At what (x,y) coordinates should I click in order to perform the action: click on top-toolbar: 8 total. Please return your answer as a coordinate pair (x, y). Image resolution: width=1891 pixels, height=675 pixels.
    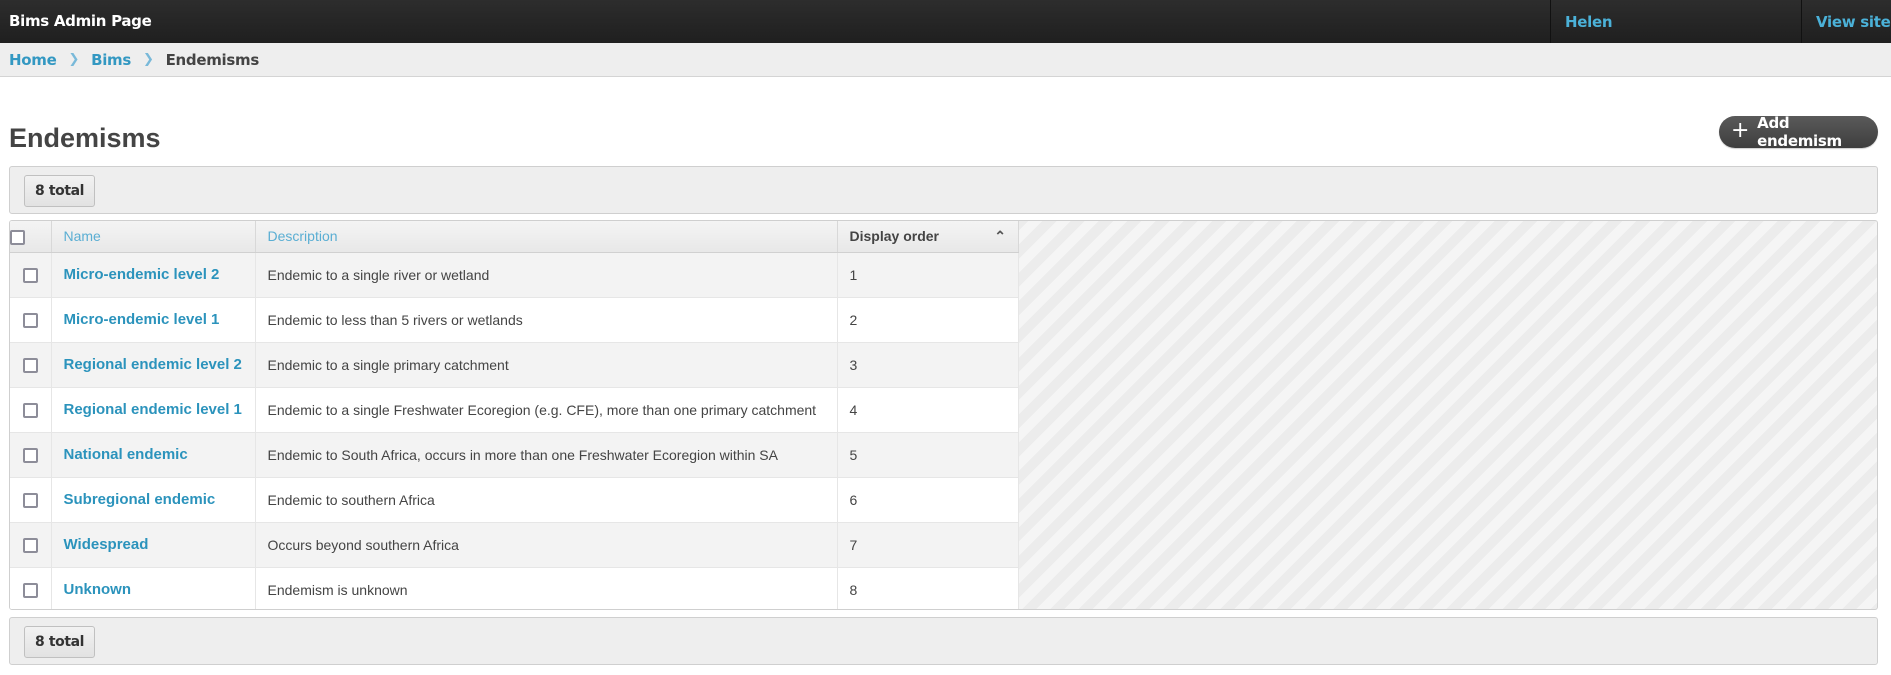
    Looking at the image, I should click on (943, 190).